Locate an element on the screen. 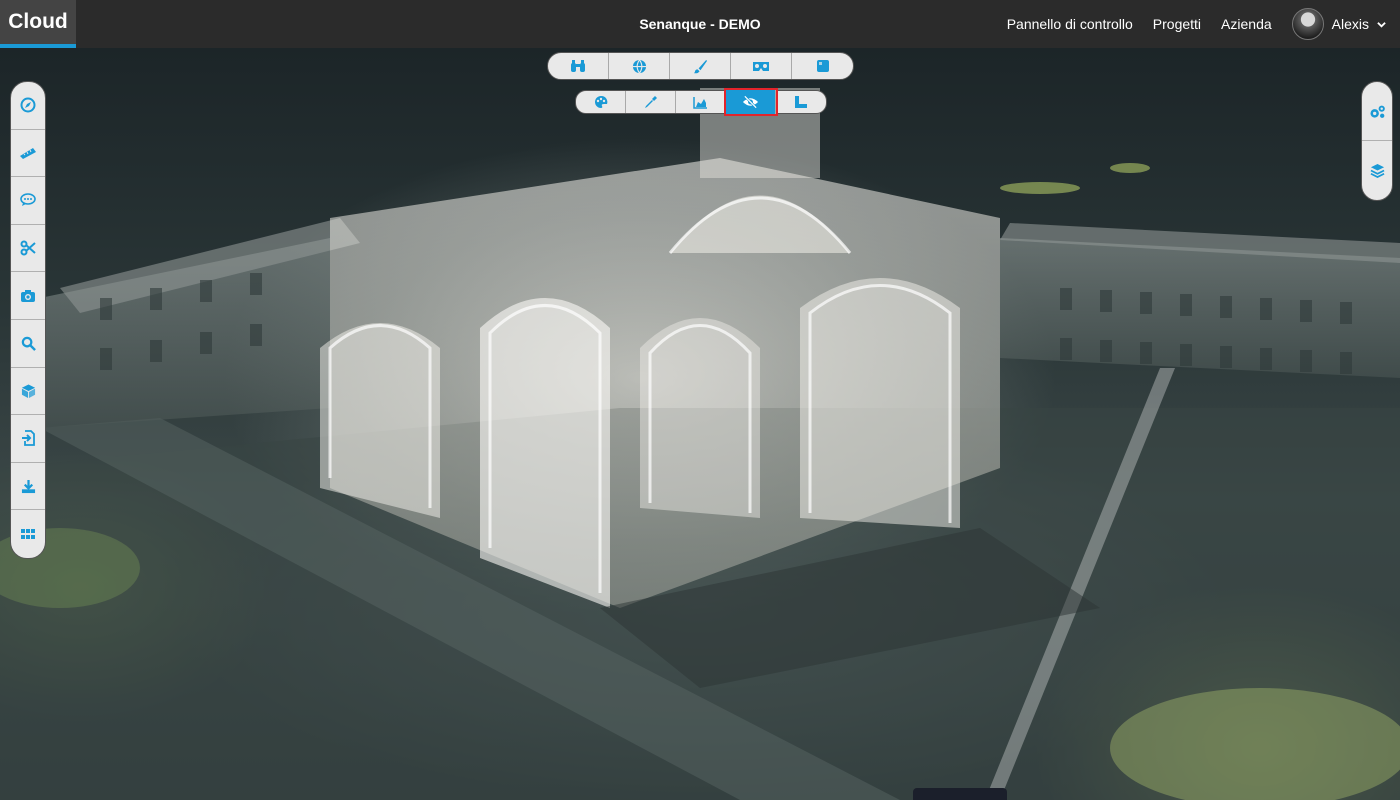  toolbar-button-navigation is located at coordinates (578, 66).